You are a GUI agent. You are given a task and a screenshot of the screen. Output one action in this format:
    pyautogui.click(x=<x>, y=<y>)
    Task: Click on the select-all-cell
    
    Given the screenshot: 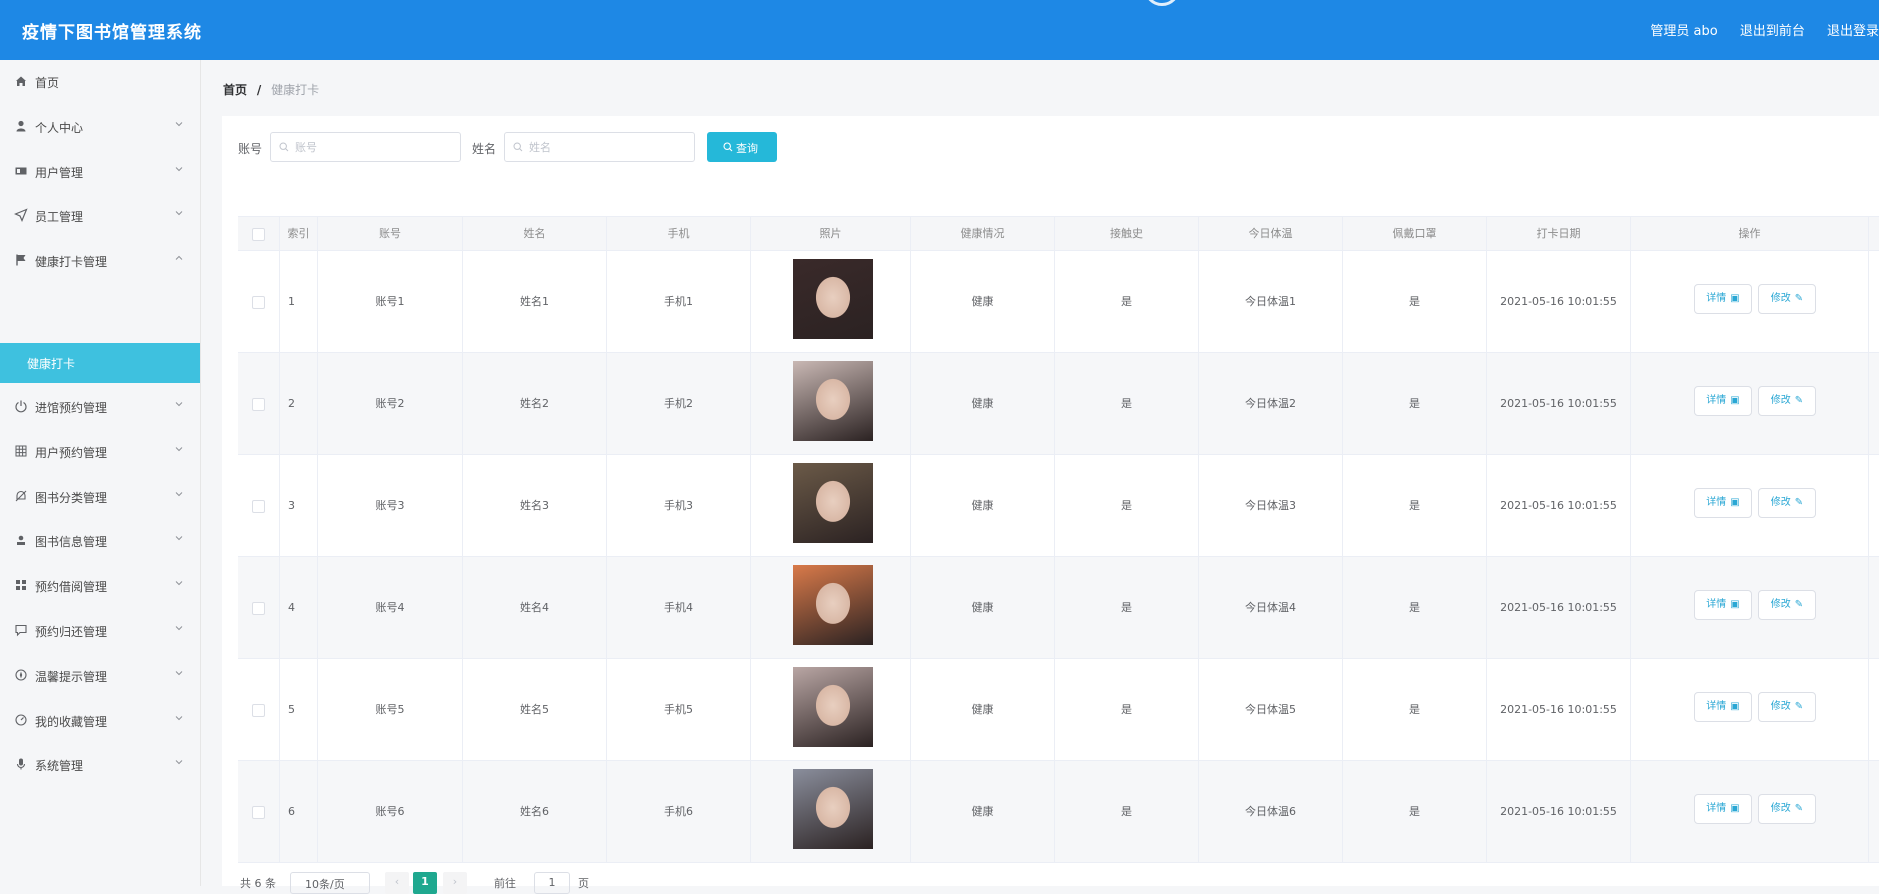 What is the action you would take?
    pyautogui.click(x=259, y=233)
    